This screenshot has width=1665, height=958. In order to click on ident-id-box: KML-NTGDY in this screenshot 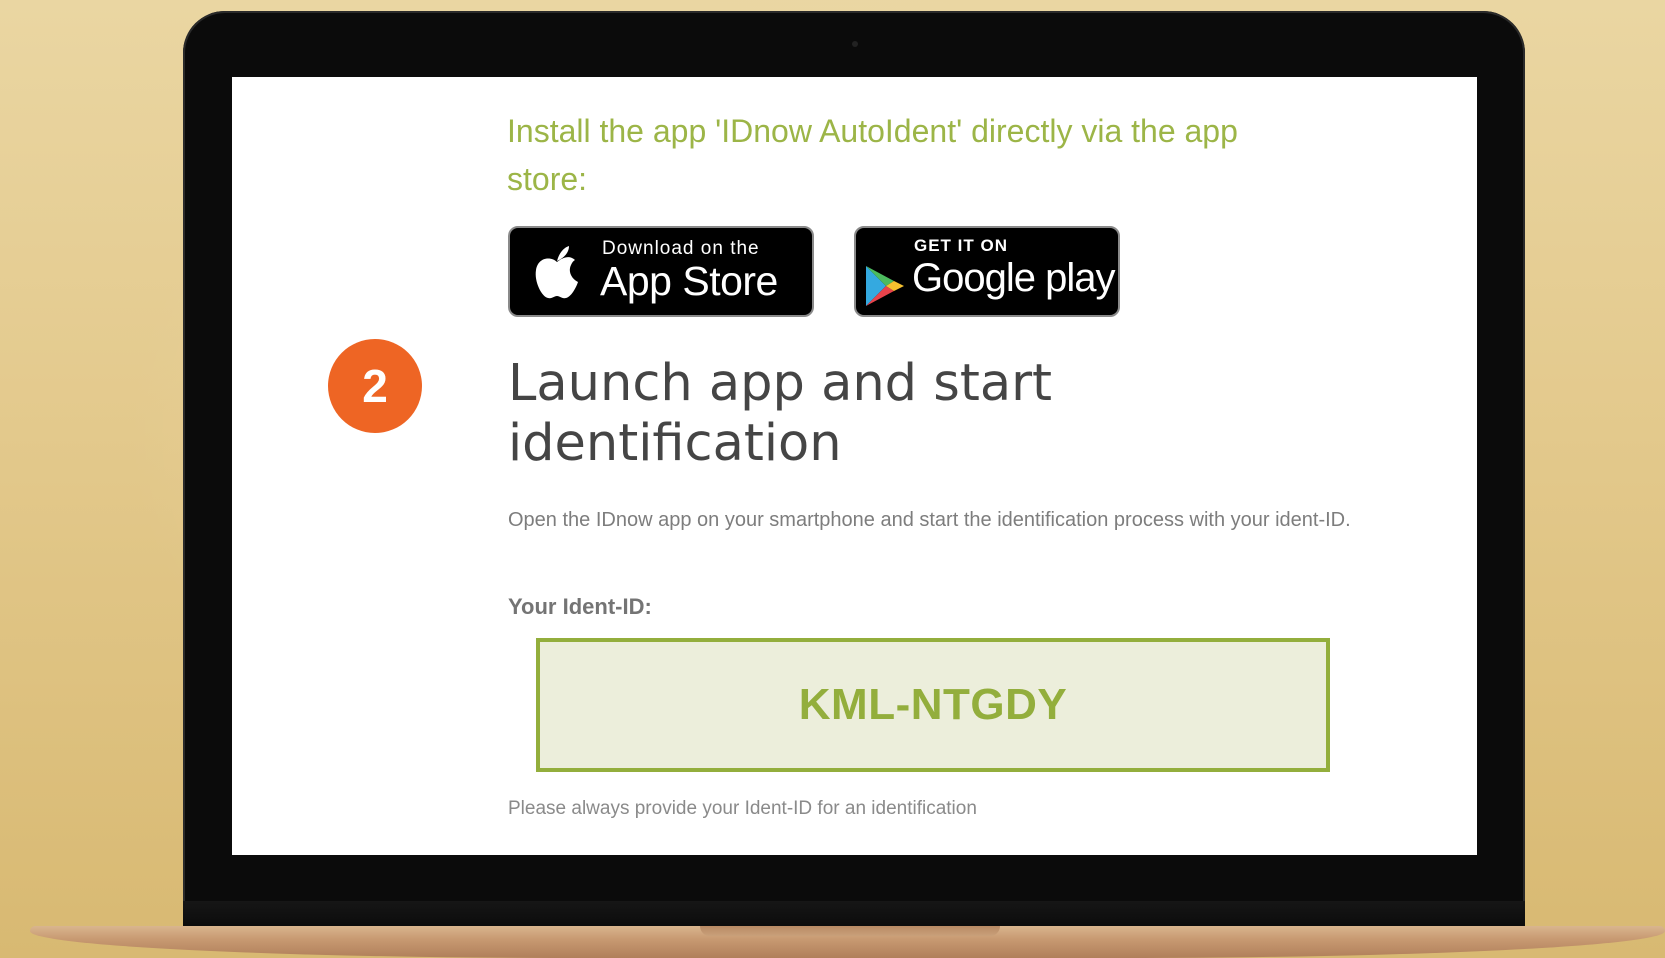, I will do `click(933, 705)`.